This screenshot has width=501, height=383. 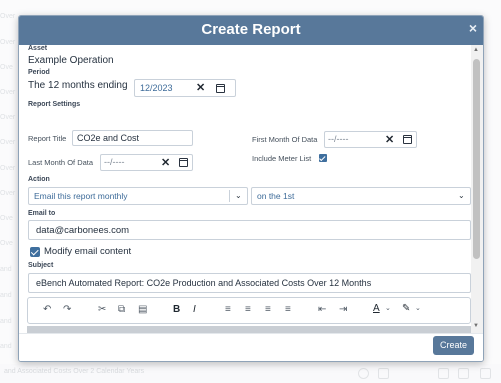 I want to click on last-month-label: Last Month Of Data, so click(x=61, y=162).